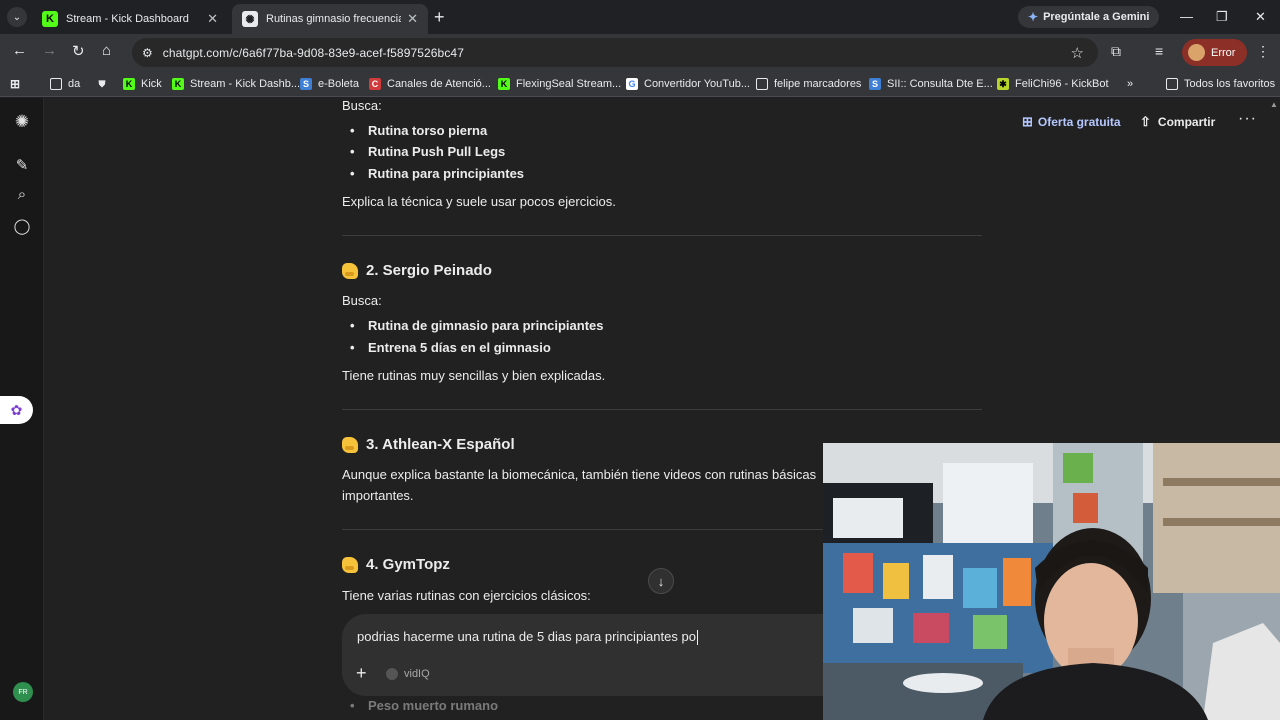 The image size is (1280, 720). Describe the element at coordinates (65, 84) in the screenshot. I see `bookmark-da: da` at that location.